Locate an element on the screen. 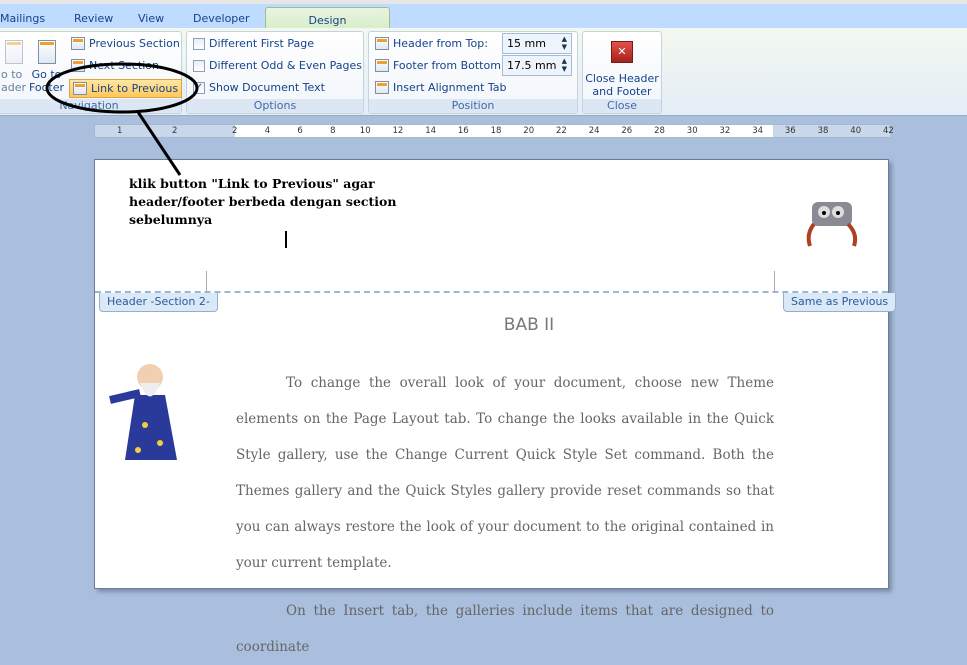  text-cursor is located at coordinates (286, 239).